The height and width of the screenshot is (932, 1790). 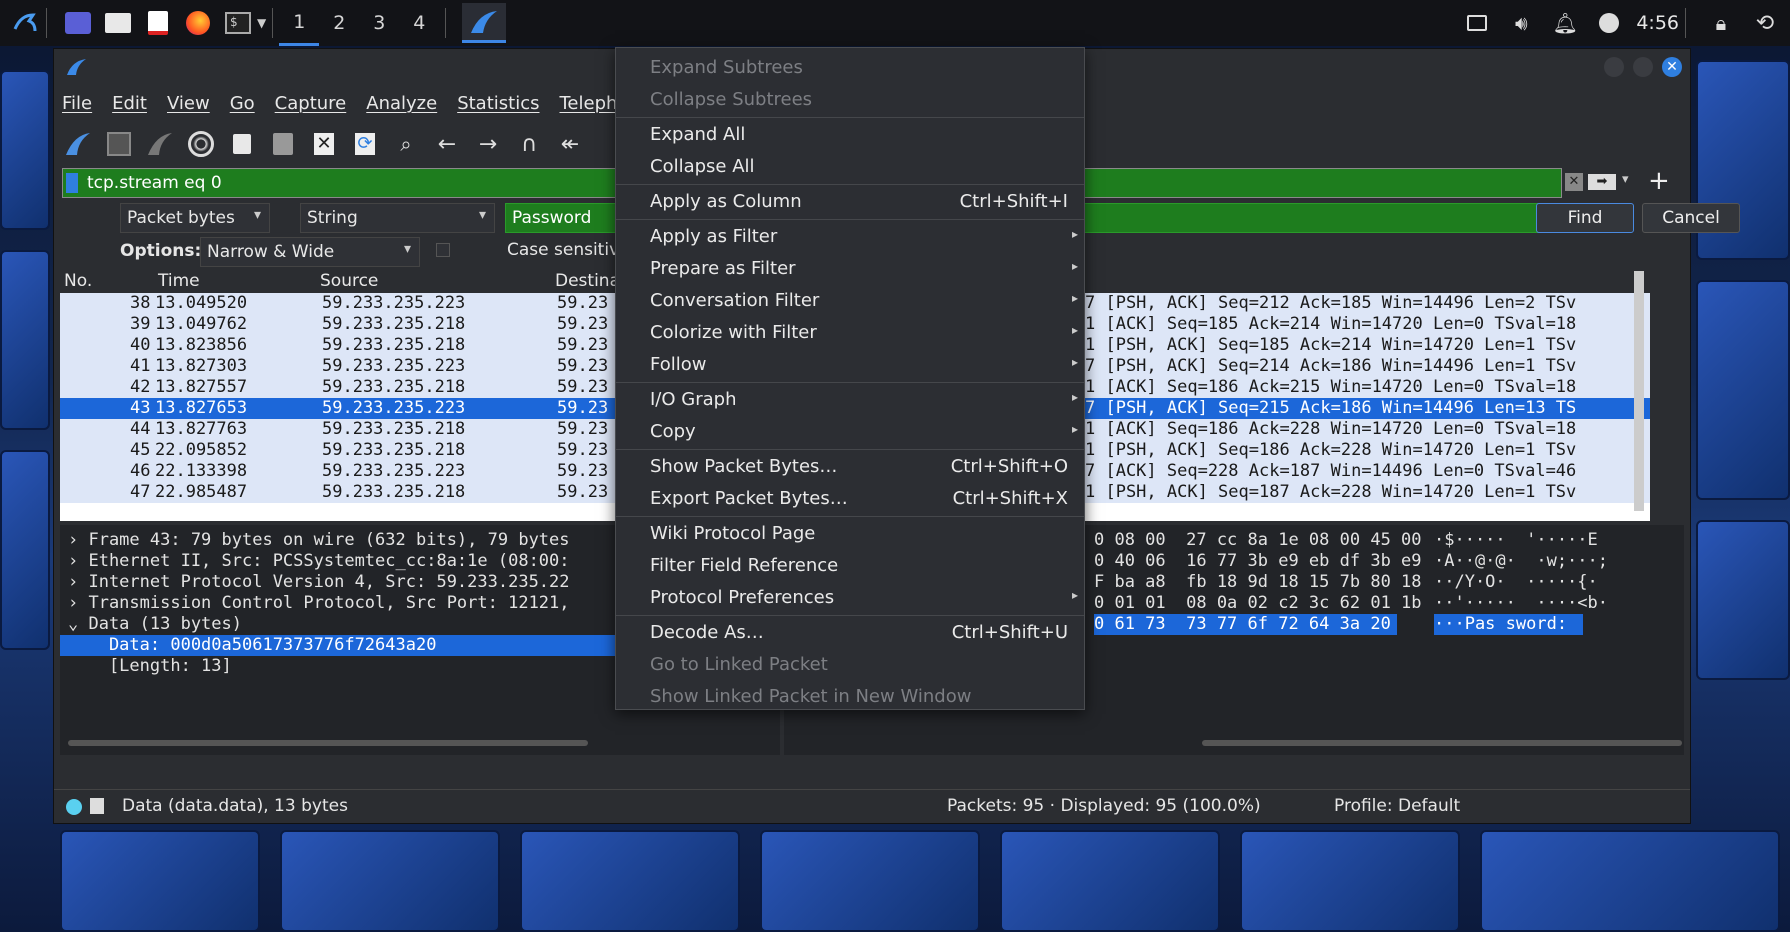 I want to click on close-file-icon: ✕, so click(x=324, y=144).